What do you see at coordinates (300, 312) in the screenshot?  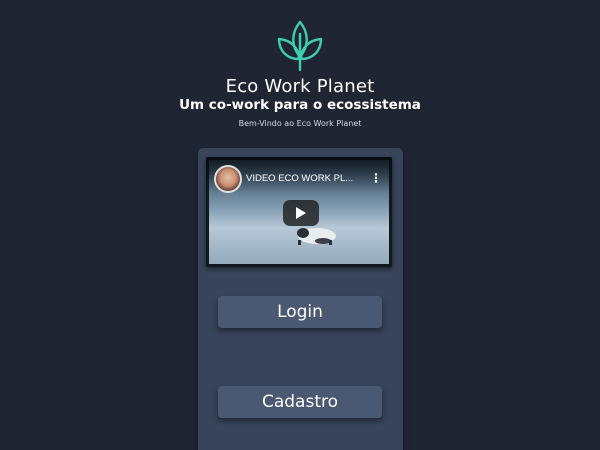 I see `login-button: Login` at bounding box center [300, 312].